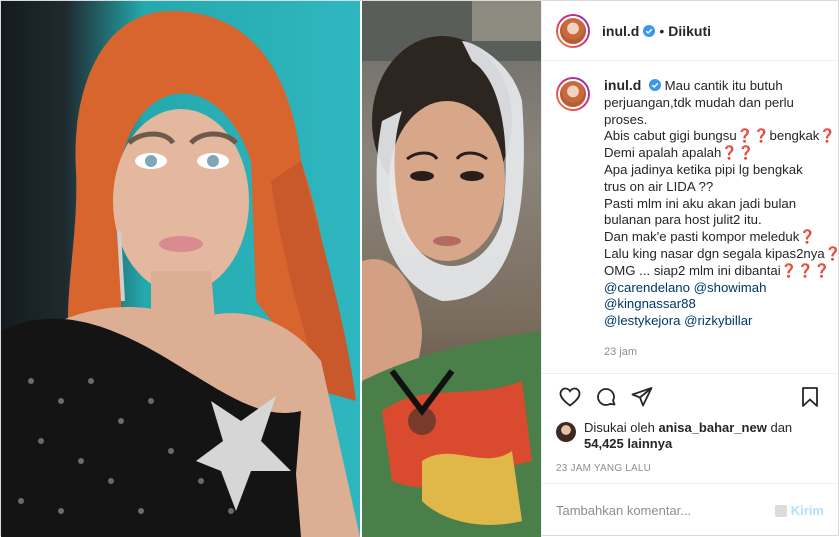  Describe the element at coordinates (712, 427) in the screenshot. I see `liker-username: anisa_bahar_new` at that location.